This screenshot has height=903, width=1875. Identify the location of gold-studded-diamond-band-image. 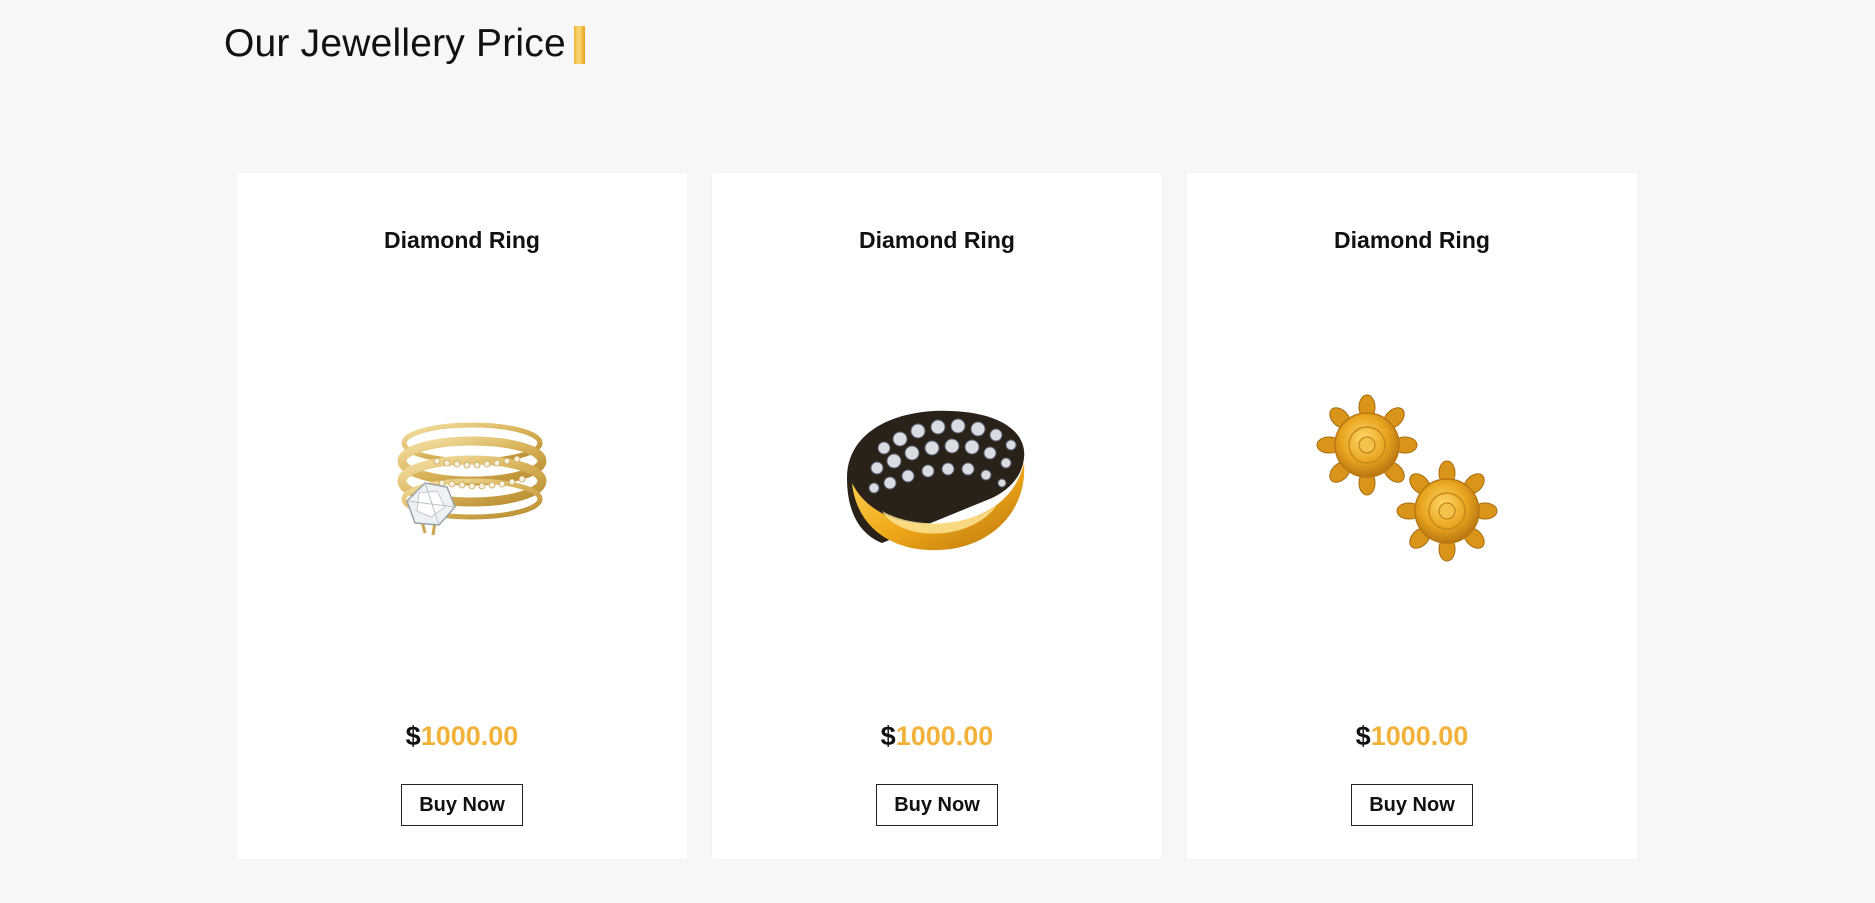
(936, 480).